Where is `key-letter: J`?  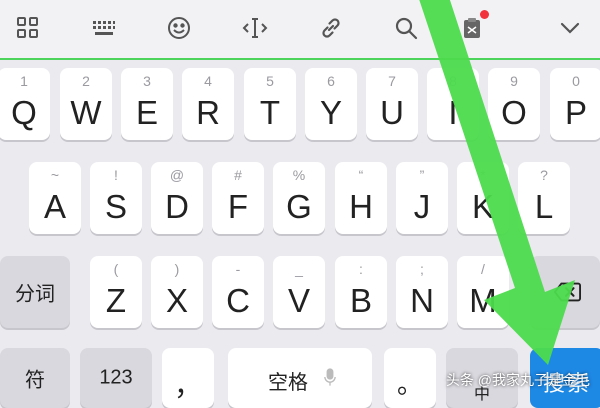
key-letter: J is located at coordinates (422, 206).